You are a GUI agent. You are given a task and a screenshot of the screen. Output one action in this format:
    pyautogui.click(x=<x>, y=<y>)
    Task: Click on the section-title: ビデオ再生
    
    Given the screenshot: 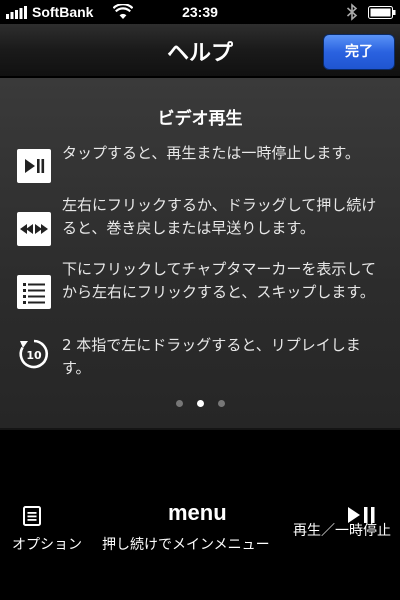 What is the action you would take?
    pyautogui.click(x=200, y=119)
    